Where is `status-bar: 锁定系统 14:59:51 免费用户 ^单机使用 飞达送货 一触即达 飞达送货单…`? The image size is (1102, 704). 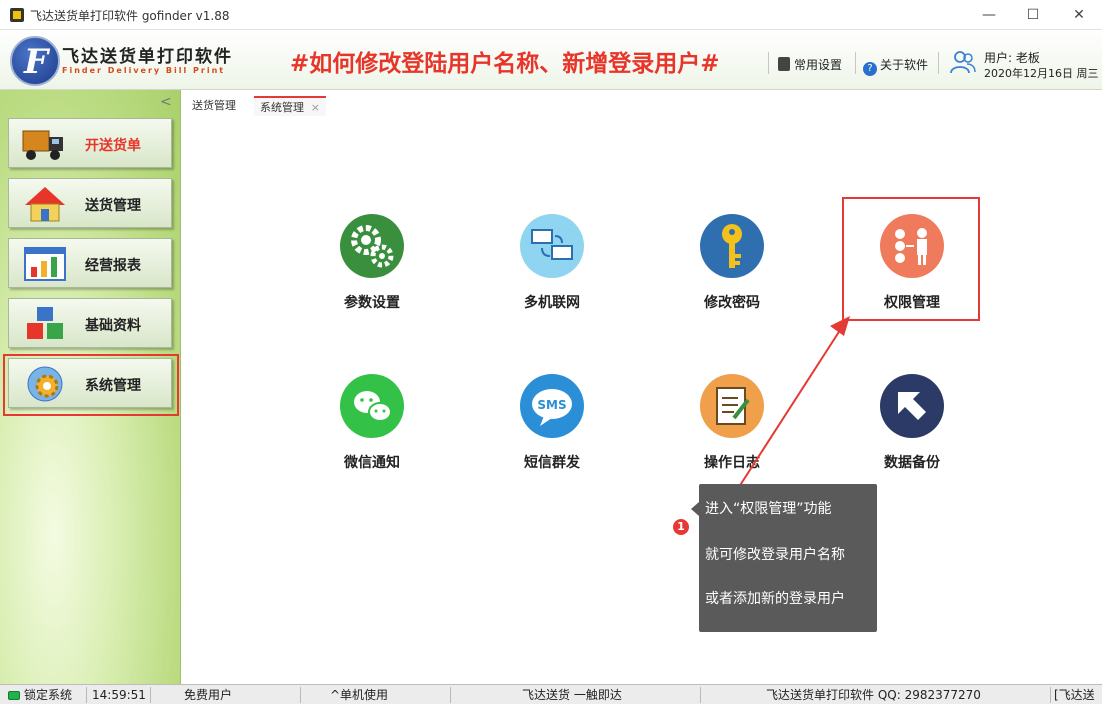 status-bar: 锁定系统 14:59:51 免费用户 ^单机使用 飞达送货 一触即达 飞达送货单… is located at coordinates (551, 694).